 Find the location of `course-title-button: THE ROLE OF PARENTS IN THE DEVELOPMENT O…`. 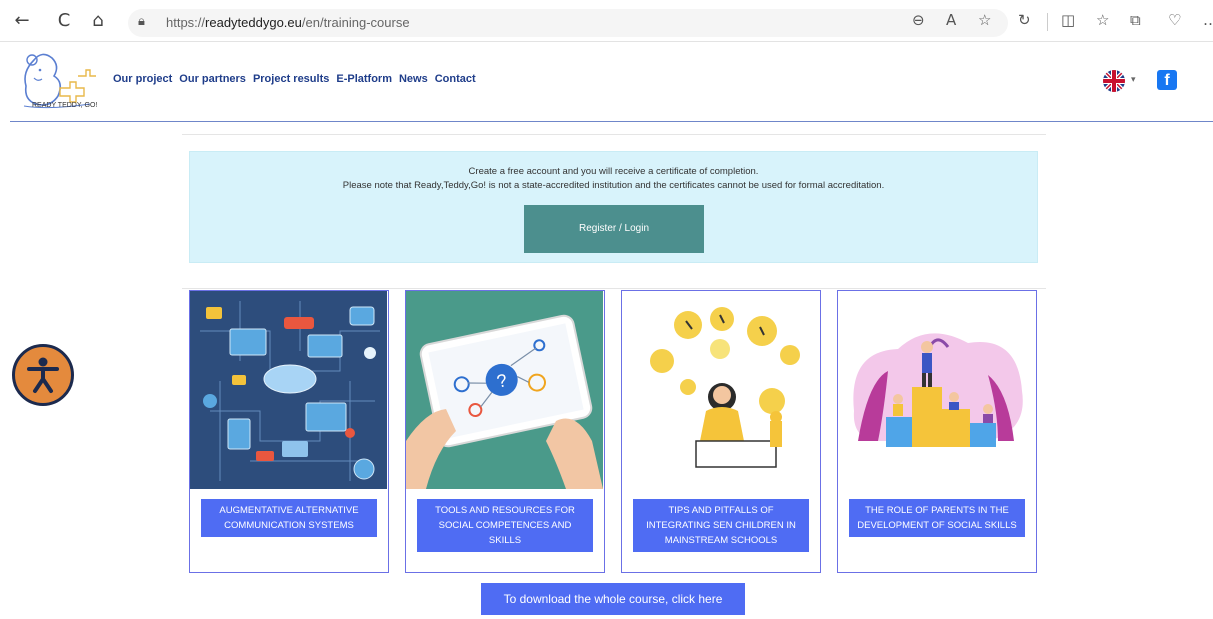

course-title-button: THE ROLE OF PARENTS IN THE DEVELOPMENT O… is located at coordinates (937, 518).